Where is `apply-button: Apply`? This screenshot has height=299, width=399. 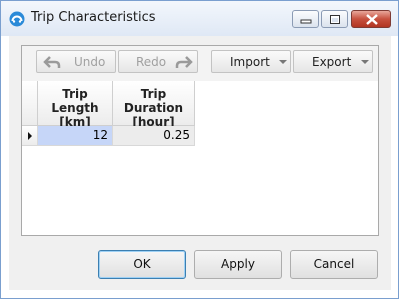
apply-button: Apply is located at coordinates (238, 264).